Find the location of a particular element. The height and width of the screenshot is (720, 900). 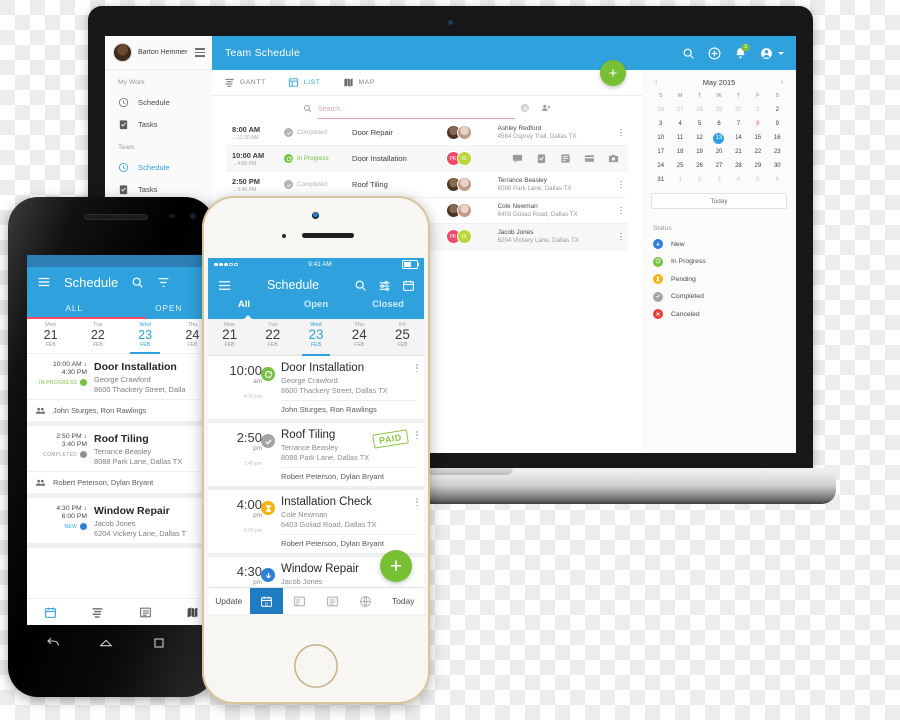

checklist-icon is located at coordinates (541, 158).